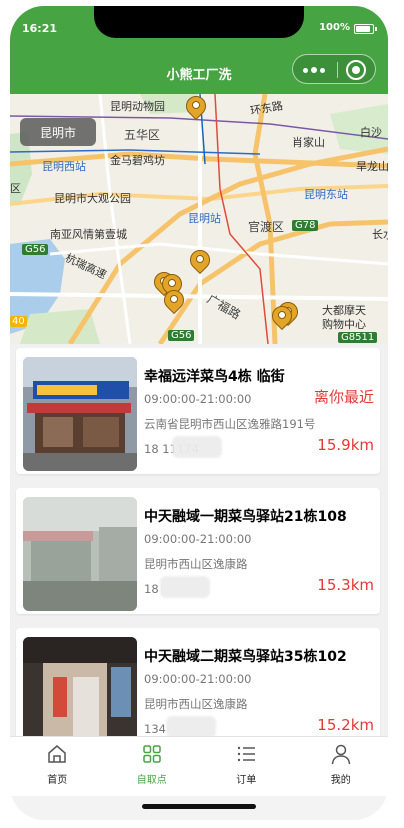 The height and width of the screenshot is (828, 404). I want to click on map-label: 昆明市大观公园, so click(92, 198).